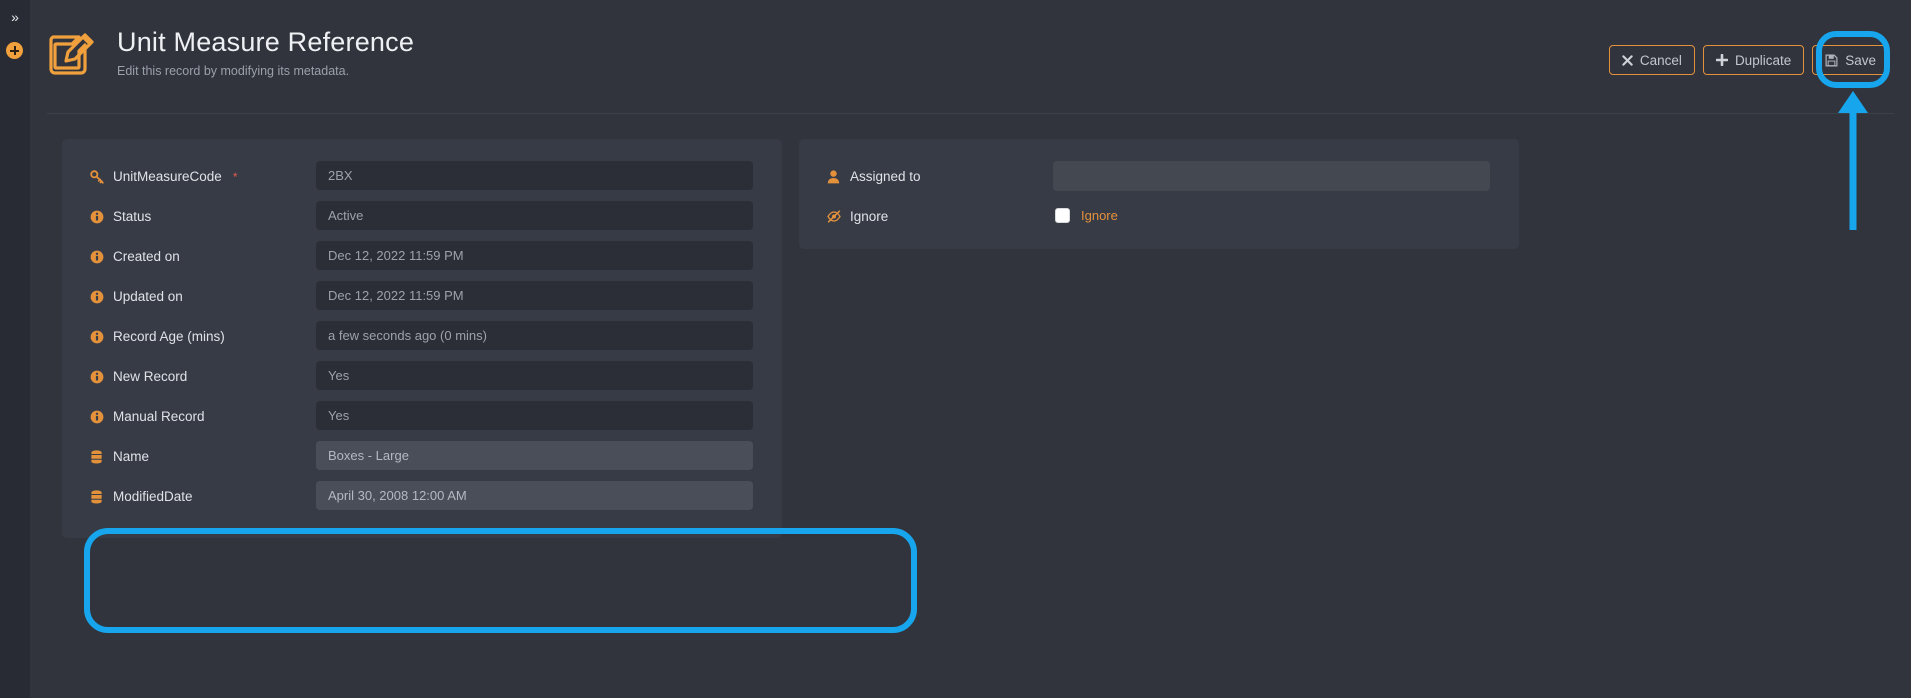 The image size is (1911, 698). I want to click on floppy-disk-icon, so click(1831, 60).